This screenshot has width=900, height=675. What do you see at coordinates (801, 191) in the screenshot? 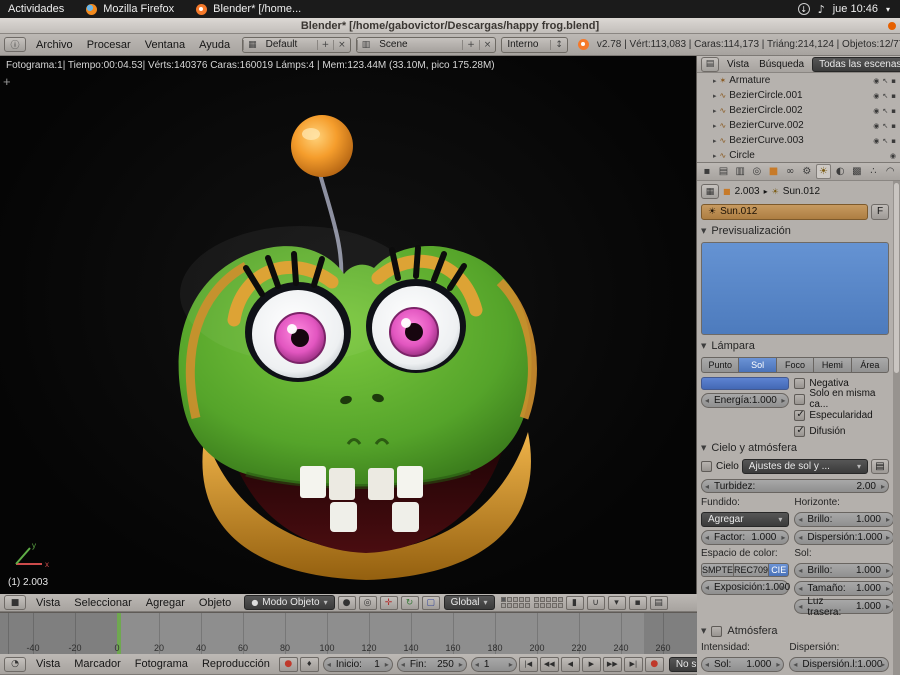
I see `breadcrumb-data: Sun.012` at bounding box center [801, 191].